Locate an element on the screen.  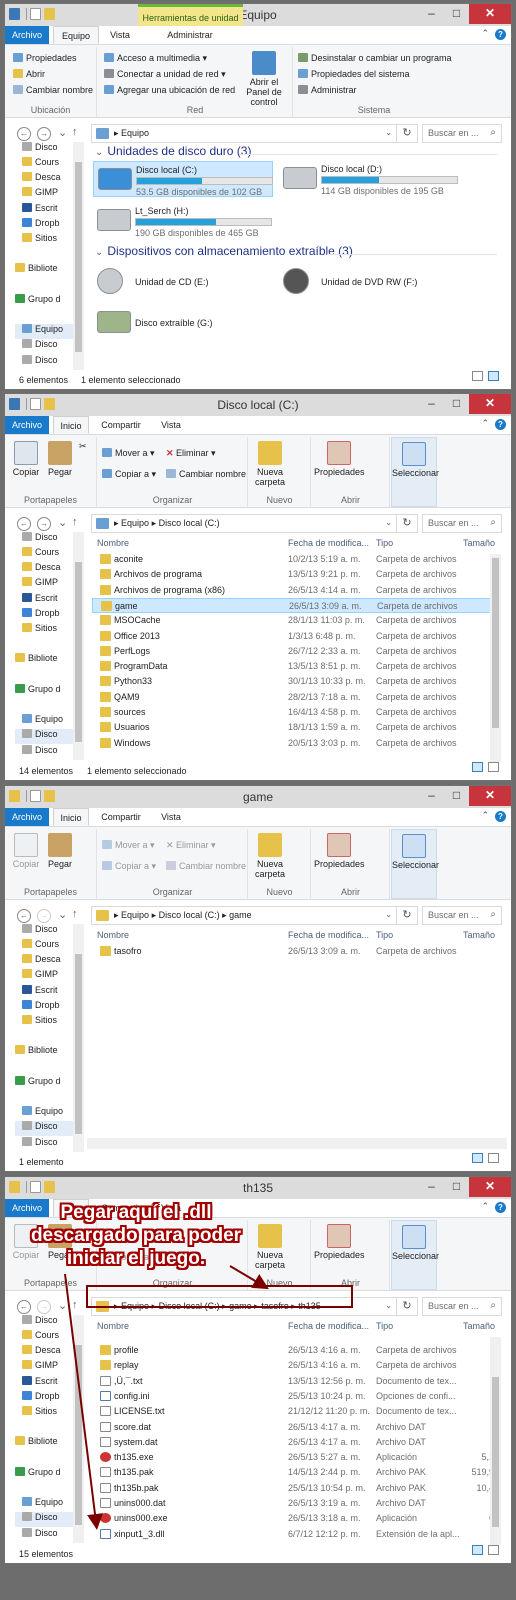
up-button: ↑ is located at coordinates (75, 914).